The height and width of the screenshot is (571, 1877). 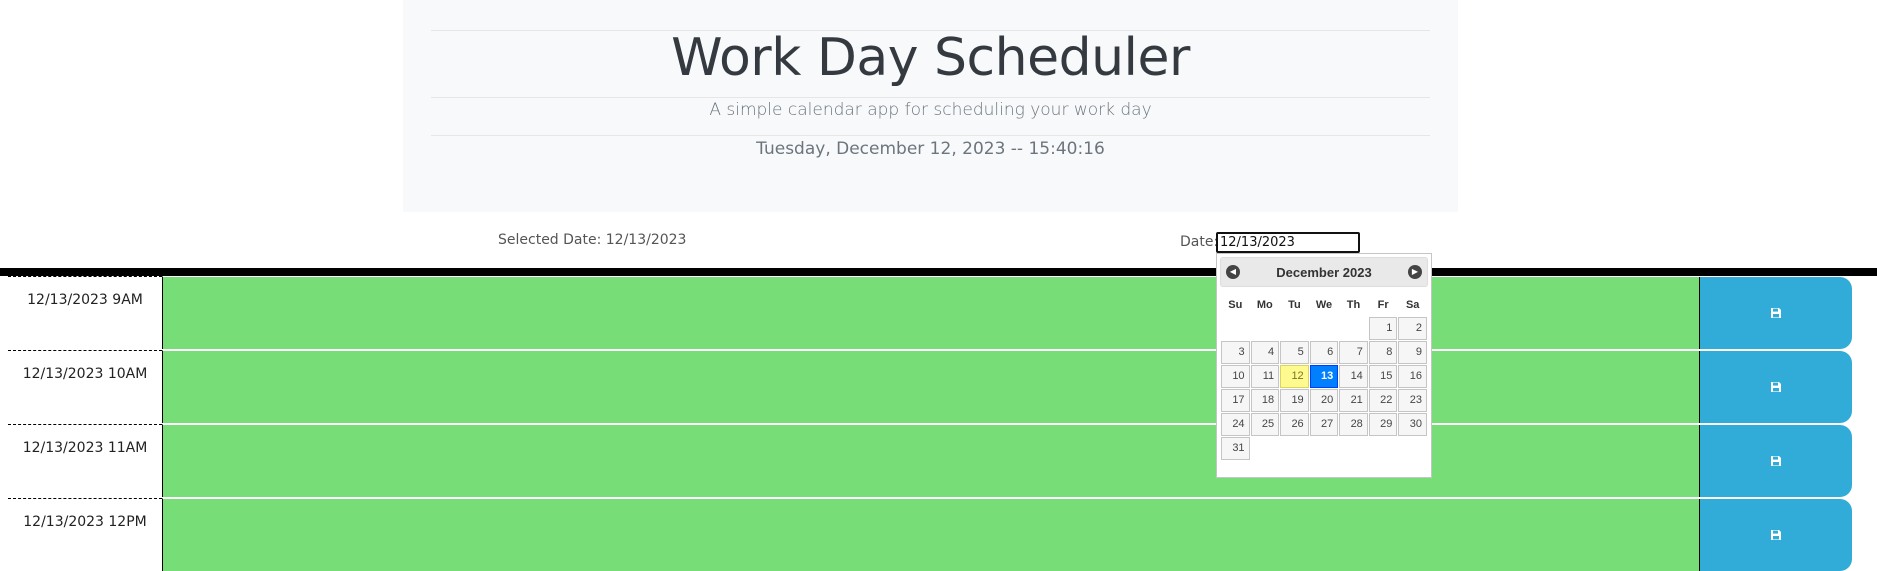 I want to click on calendar-day: 28, so click(x=1353, y=424).